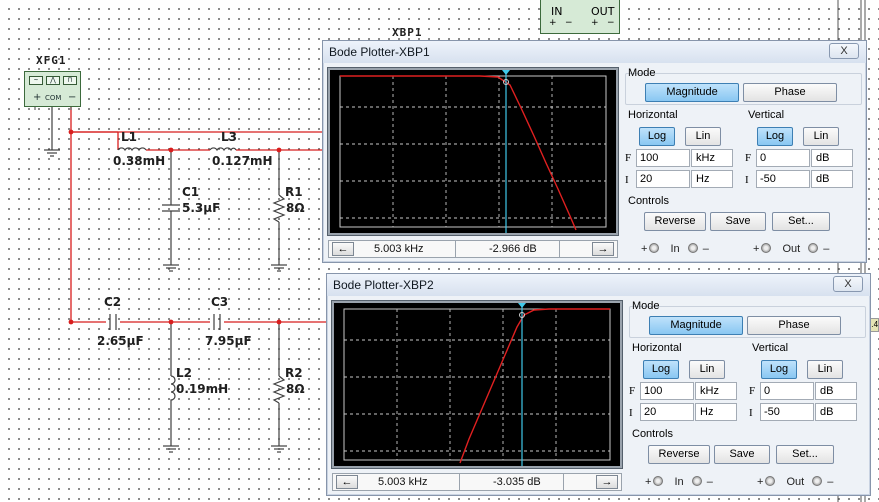 Image resolution: width=879 pixels, height=502 pixels. I want to click on in-label: In, so click(679, 482).